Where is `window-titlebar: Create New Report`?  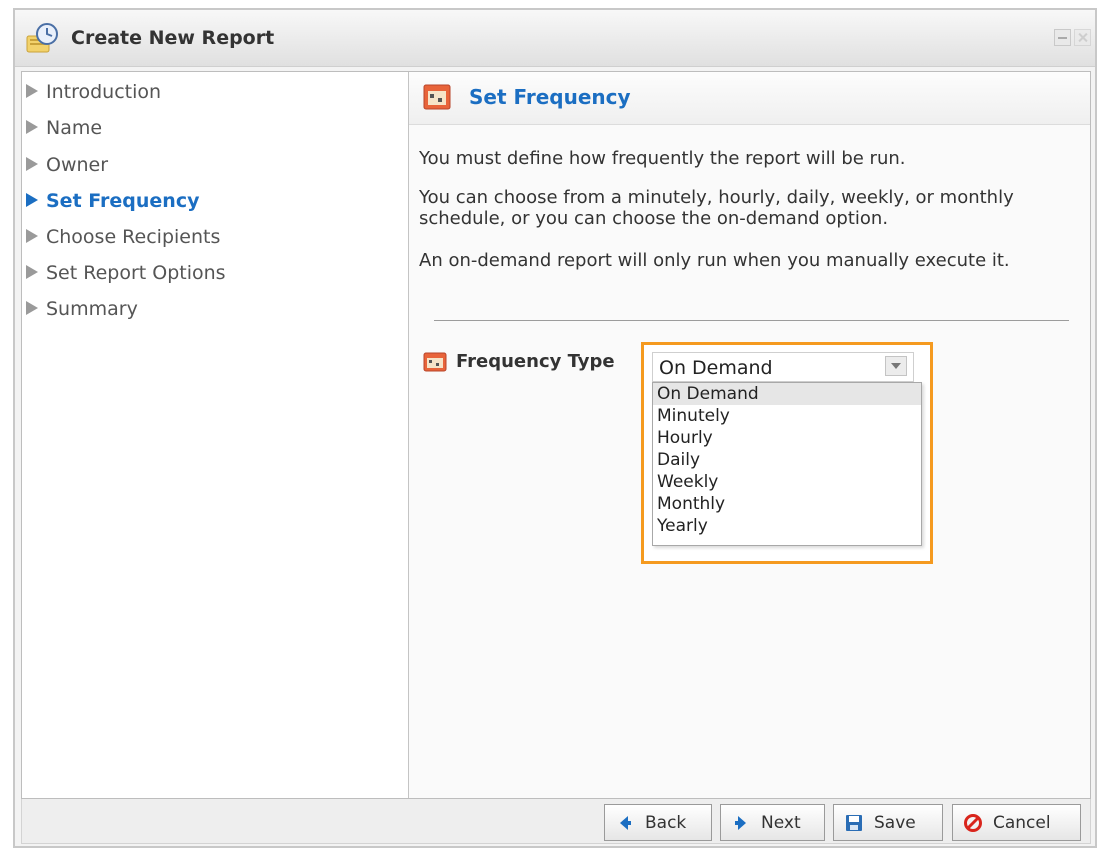 window-titlebar: Create New Report is located at coordinates (555, 38).